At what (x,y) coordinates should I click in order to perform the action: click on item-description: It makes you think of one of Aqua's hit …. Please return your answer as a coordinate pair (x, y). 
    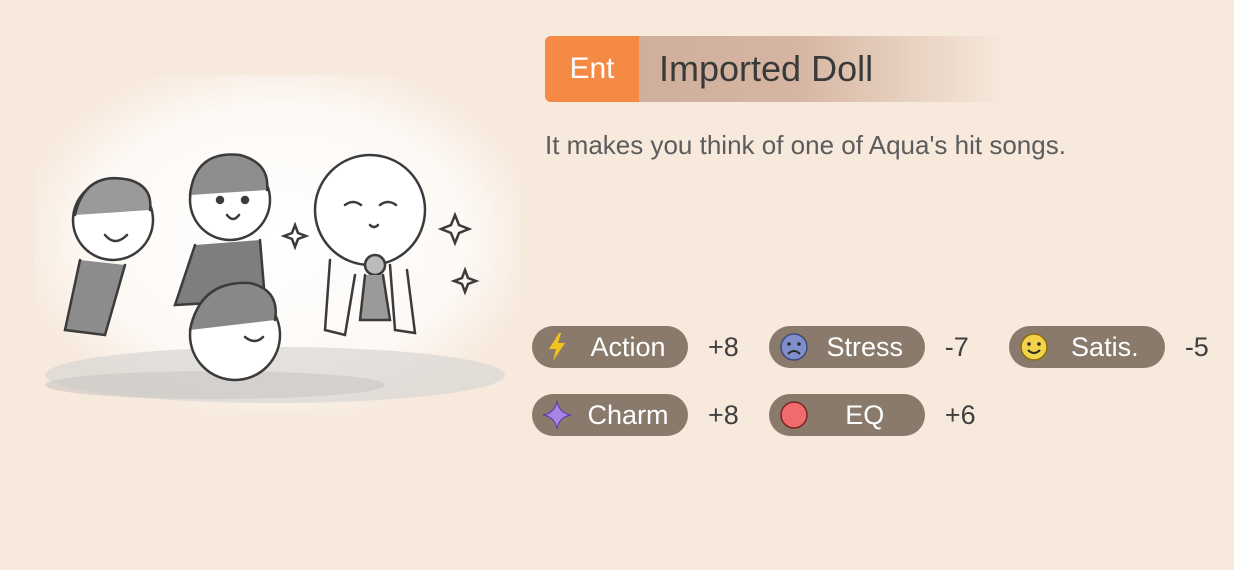
    Looking at the image, I should click on (805, 145).